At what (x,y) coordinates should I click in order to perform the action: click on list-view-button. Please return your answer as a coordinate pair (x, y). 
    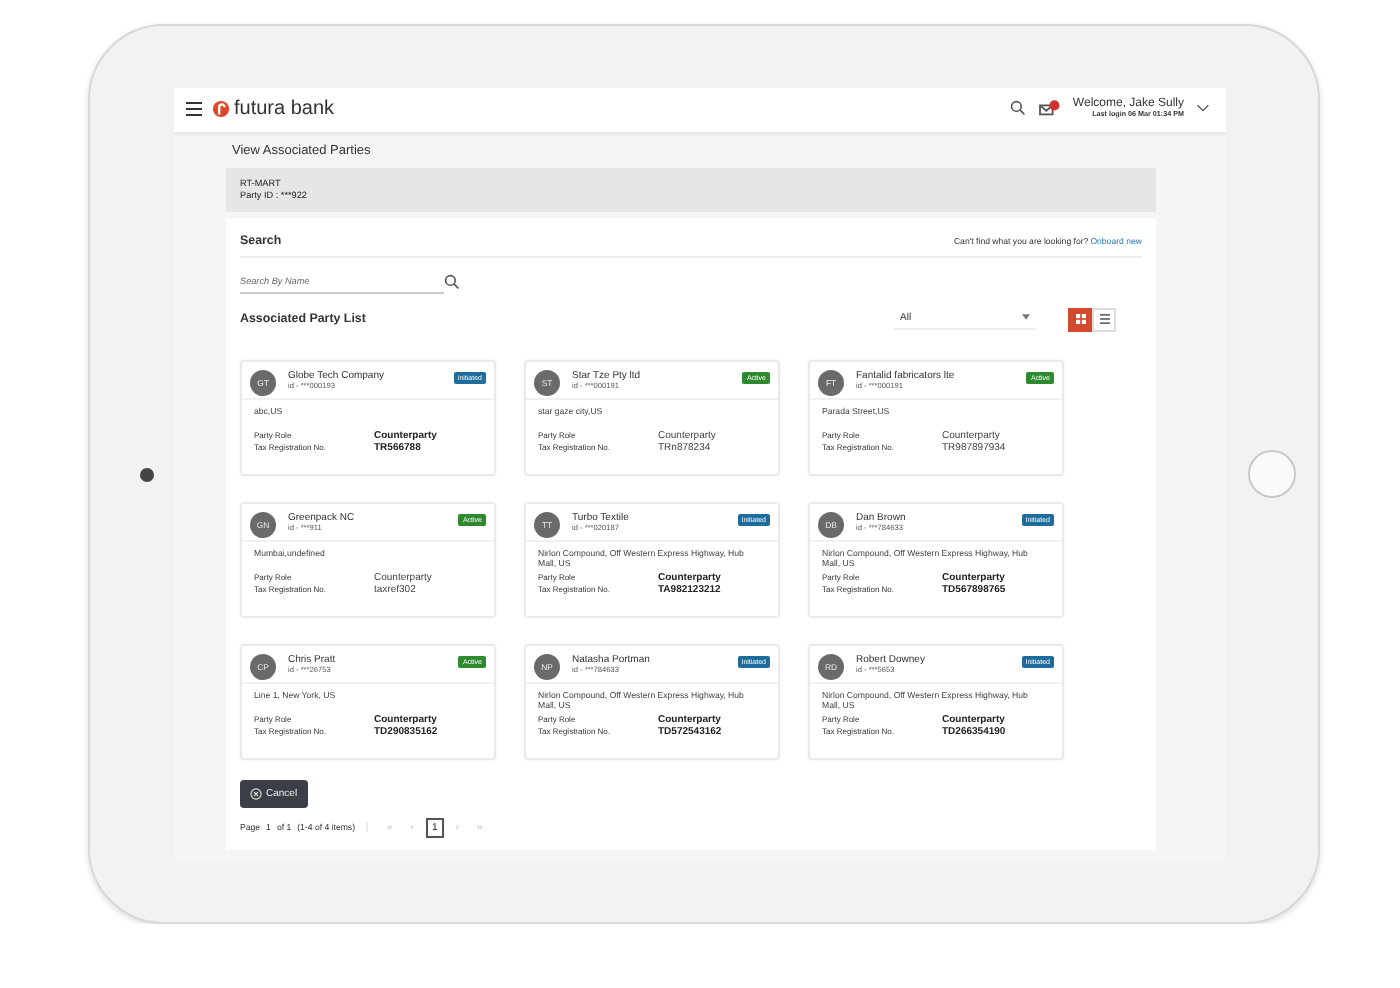
    Looking at the image, I should click on (1104, 319).